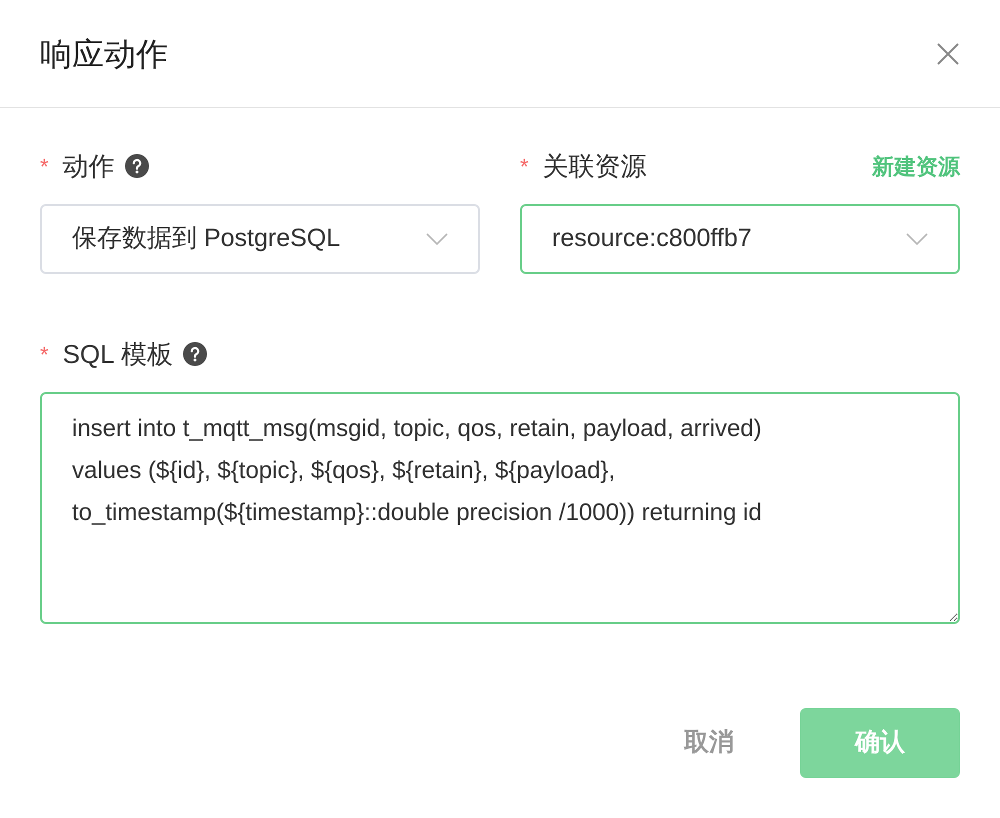 The height and width of the screenshot is (818, 1000). I want to click on dialog-title: 响应动作, so click(104, 54).